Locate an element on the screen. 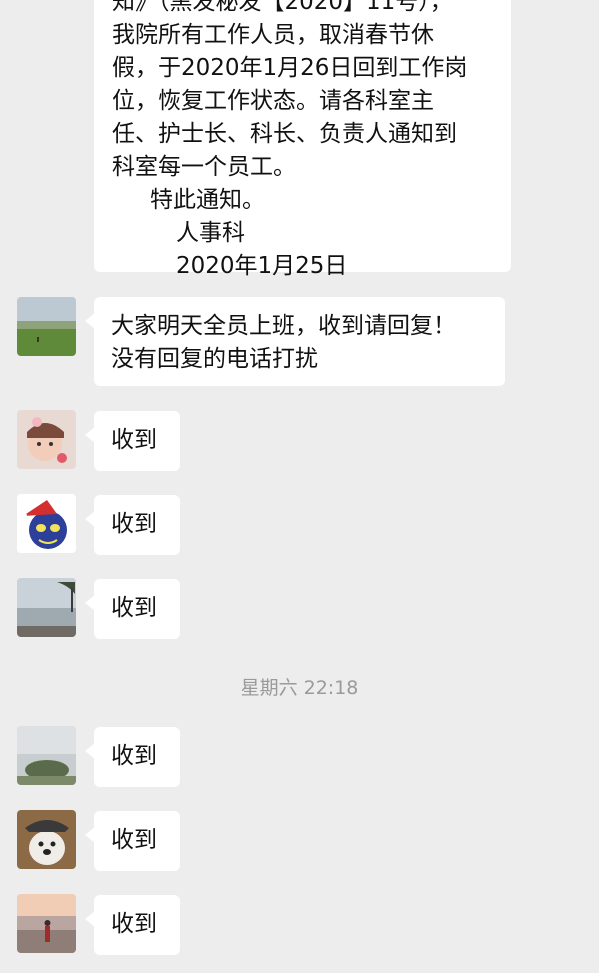 The height and width of the screenshot is (973, 599). lake-tree-avatar is located at coordinates (46, 607).